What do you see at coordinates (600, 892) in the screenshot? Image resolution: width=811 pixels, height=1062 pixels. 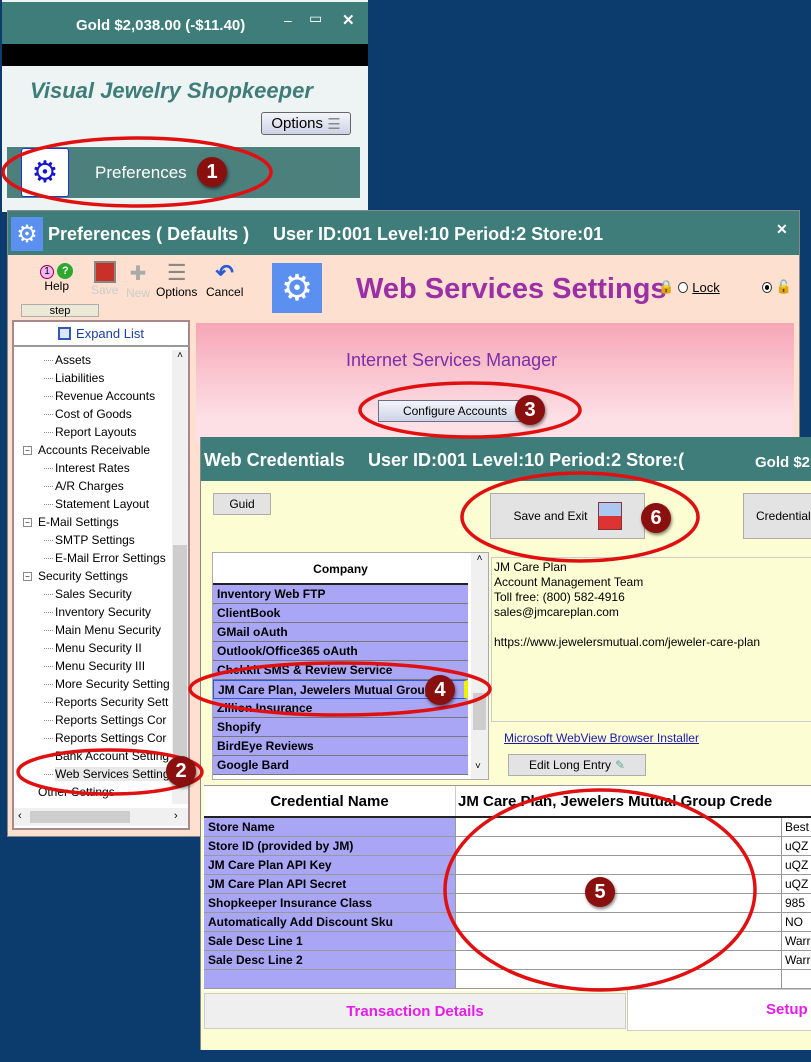 I see `annotation-badge-5: 5` at bounding box center [600, 892].